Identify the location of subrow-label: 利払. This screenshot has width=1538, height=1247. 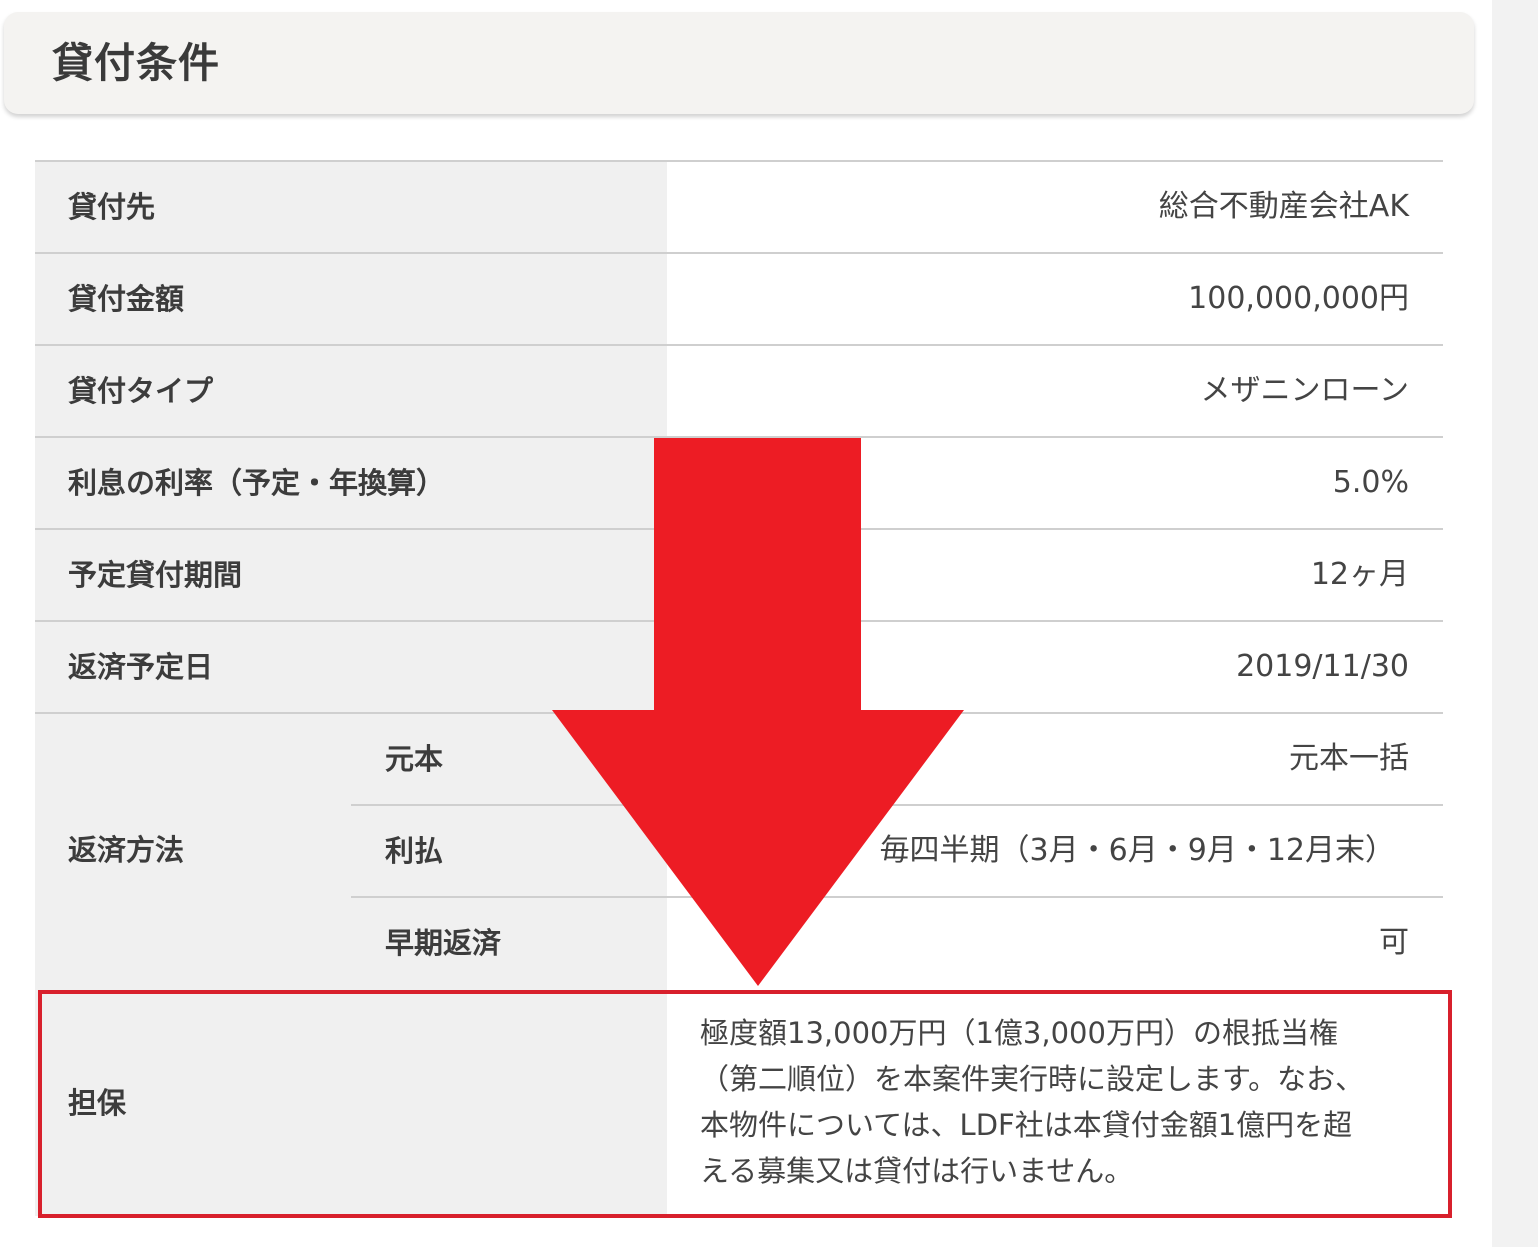
(414, 851).